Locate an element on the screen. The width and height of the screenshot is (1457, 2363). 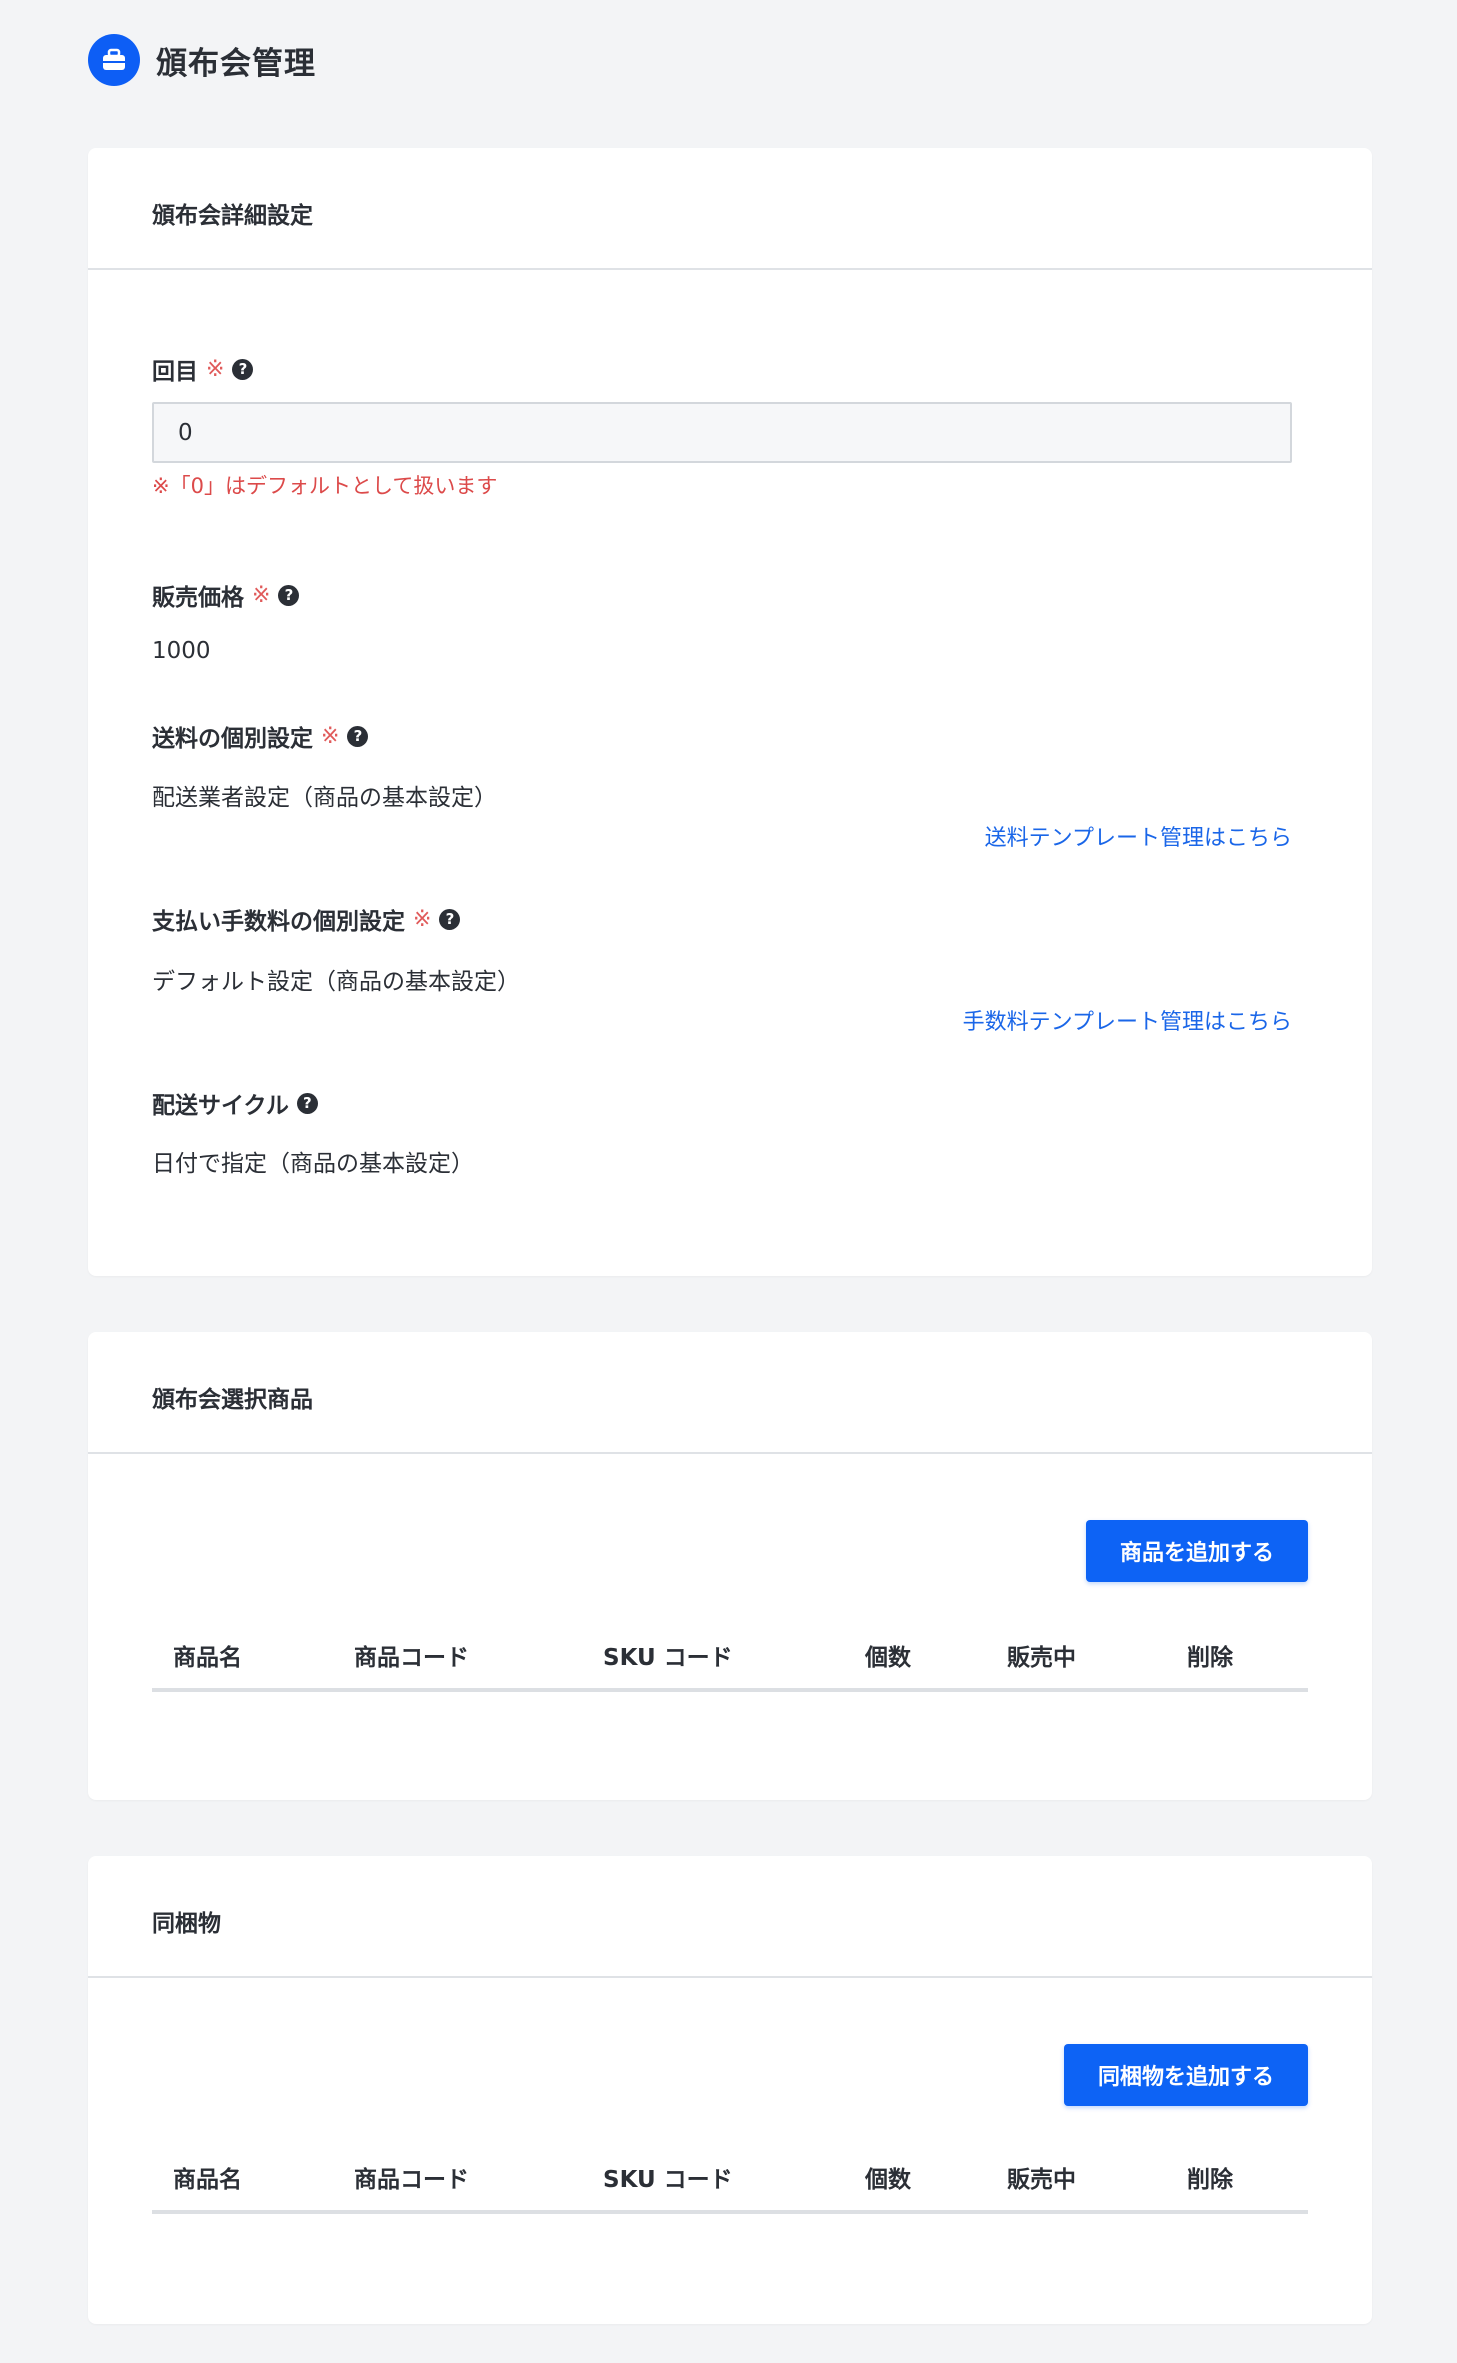
cycle-label: 配送サイクル ? is located at coordinates (235, 1103).